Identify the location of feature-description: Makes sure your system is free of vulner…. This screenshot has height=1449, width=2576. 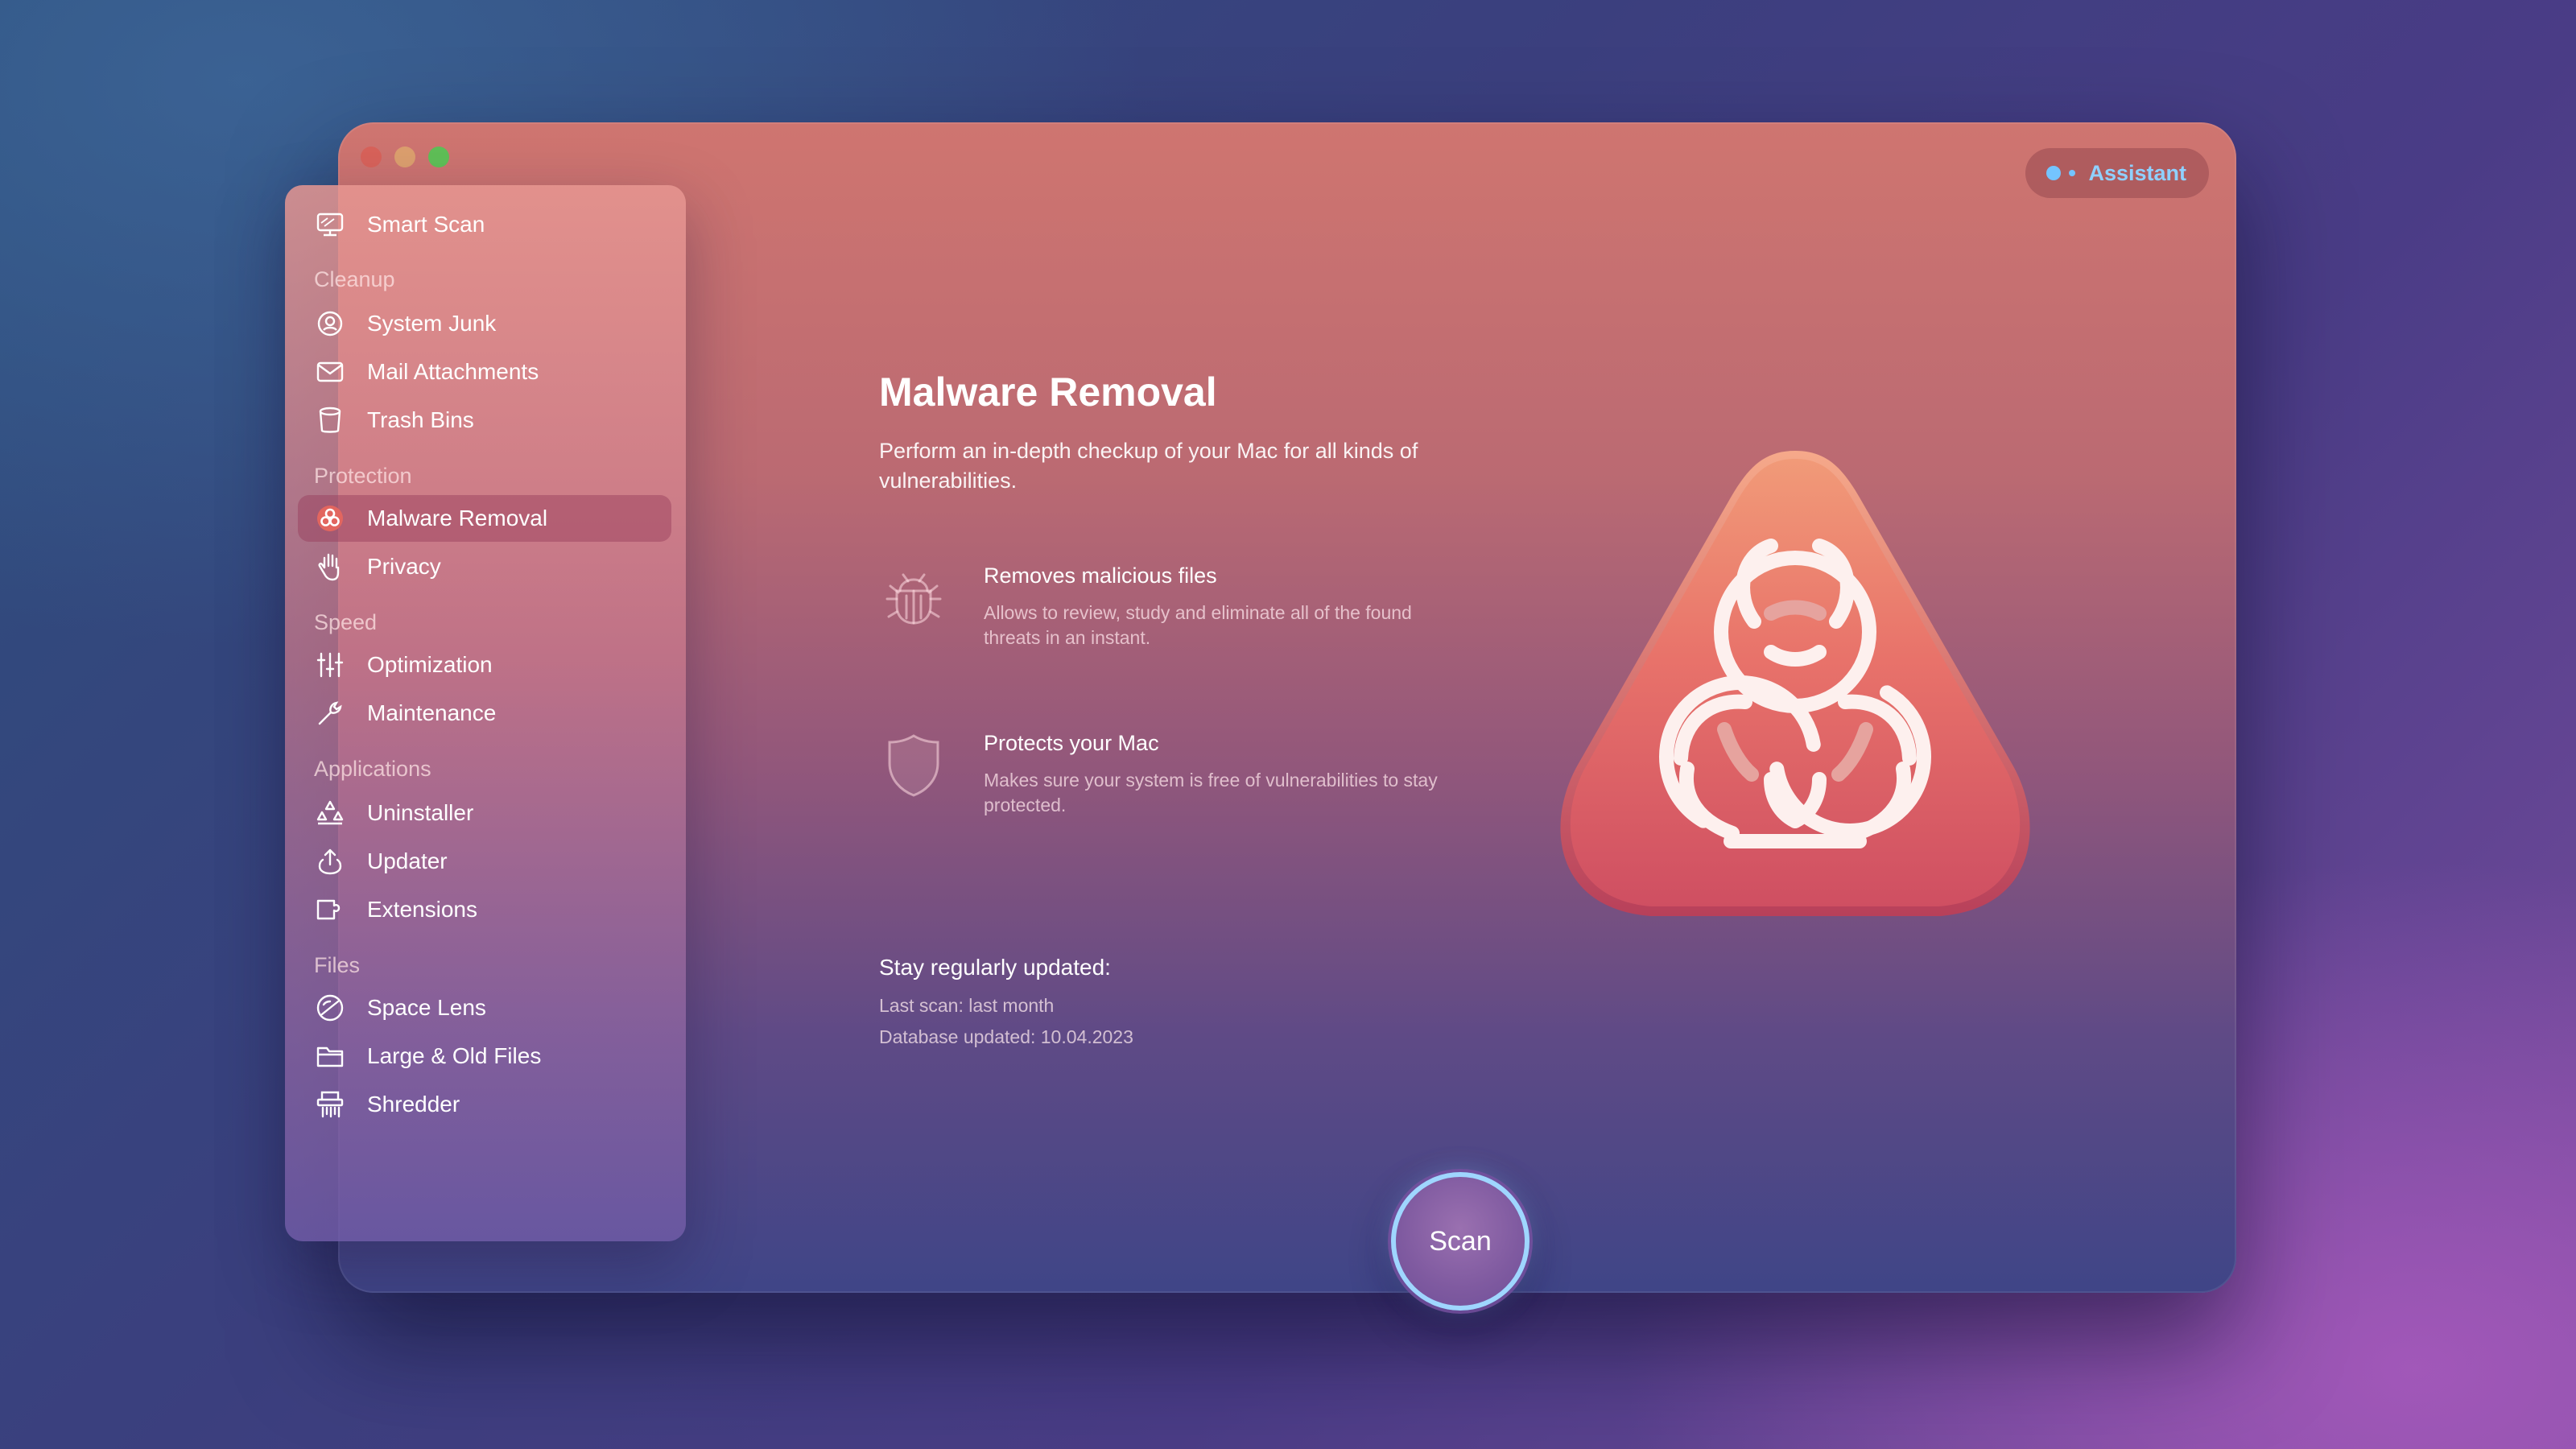
(1211, 792).